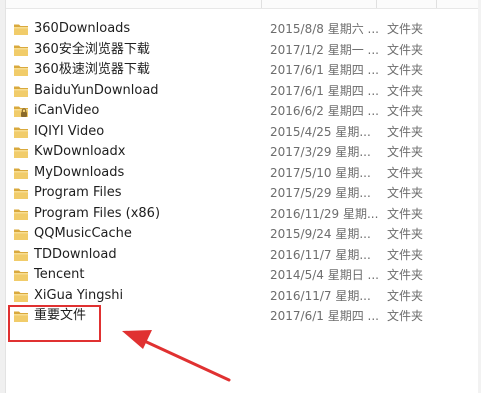 This screenshot has width=481, height=393. Describe the element at coordinates (243, 234) in the screenshot. I see `file-row: QQMusicCache 2015/9/24 星期... 文件夹` at that location.